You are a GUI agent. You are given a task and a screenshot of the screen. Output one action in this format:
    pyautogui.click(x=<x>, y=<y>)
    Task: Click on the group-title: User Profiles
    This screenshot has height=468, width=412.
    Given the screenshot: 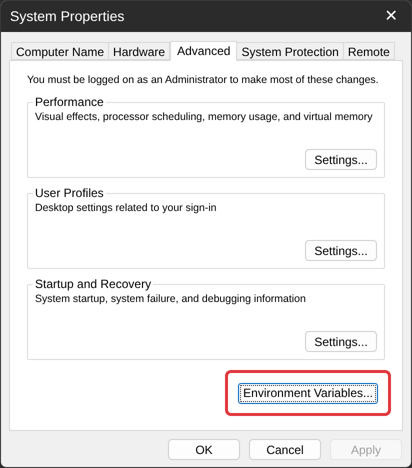 What is the action you would take?
    pyautogui.click(x=69, y=193)
    